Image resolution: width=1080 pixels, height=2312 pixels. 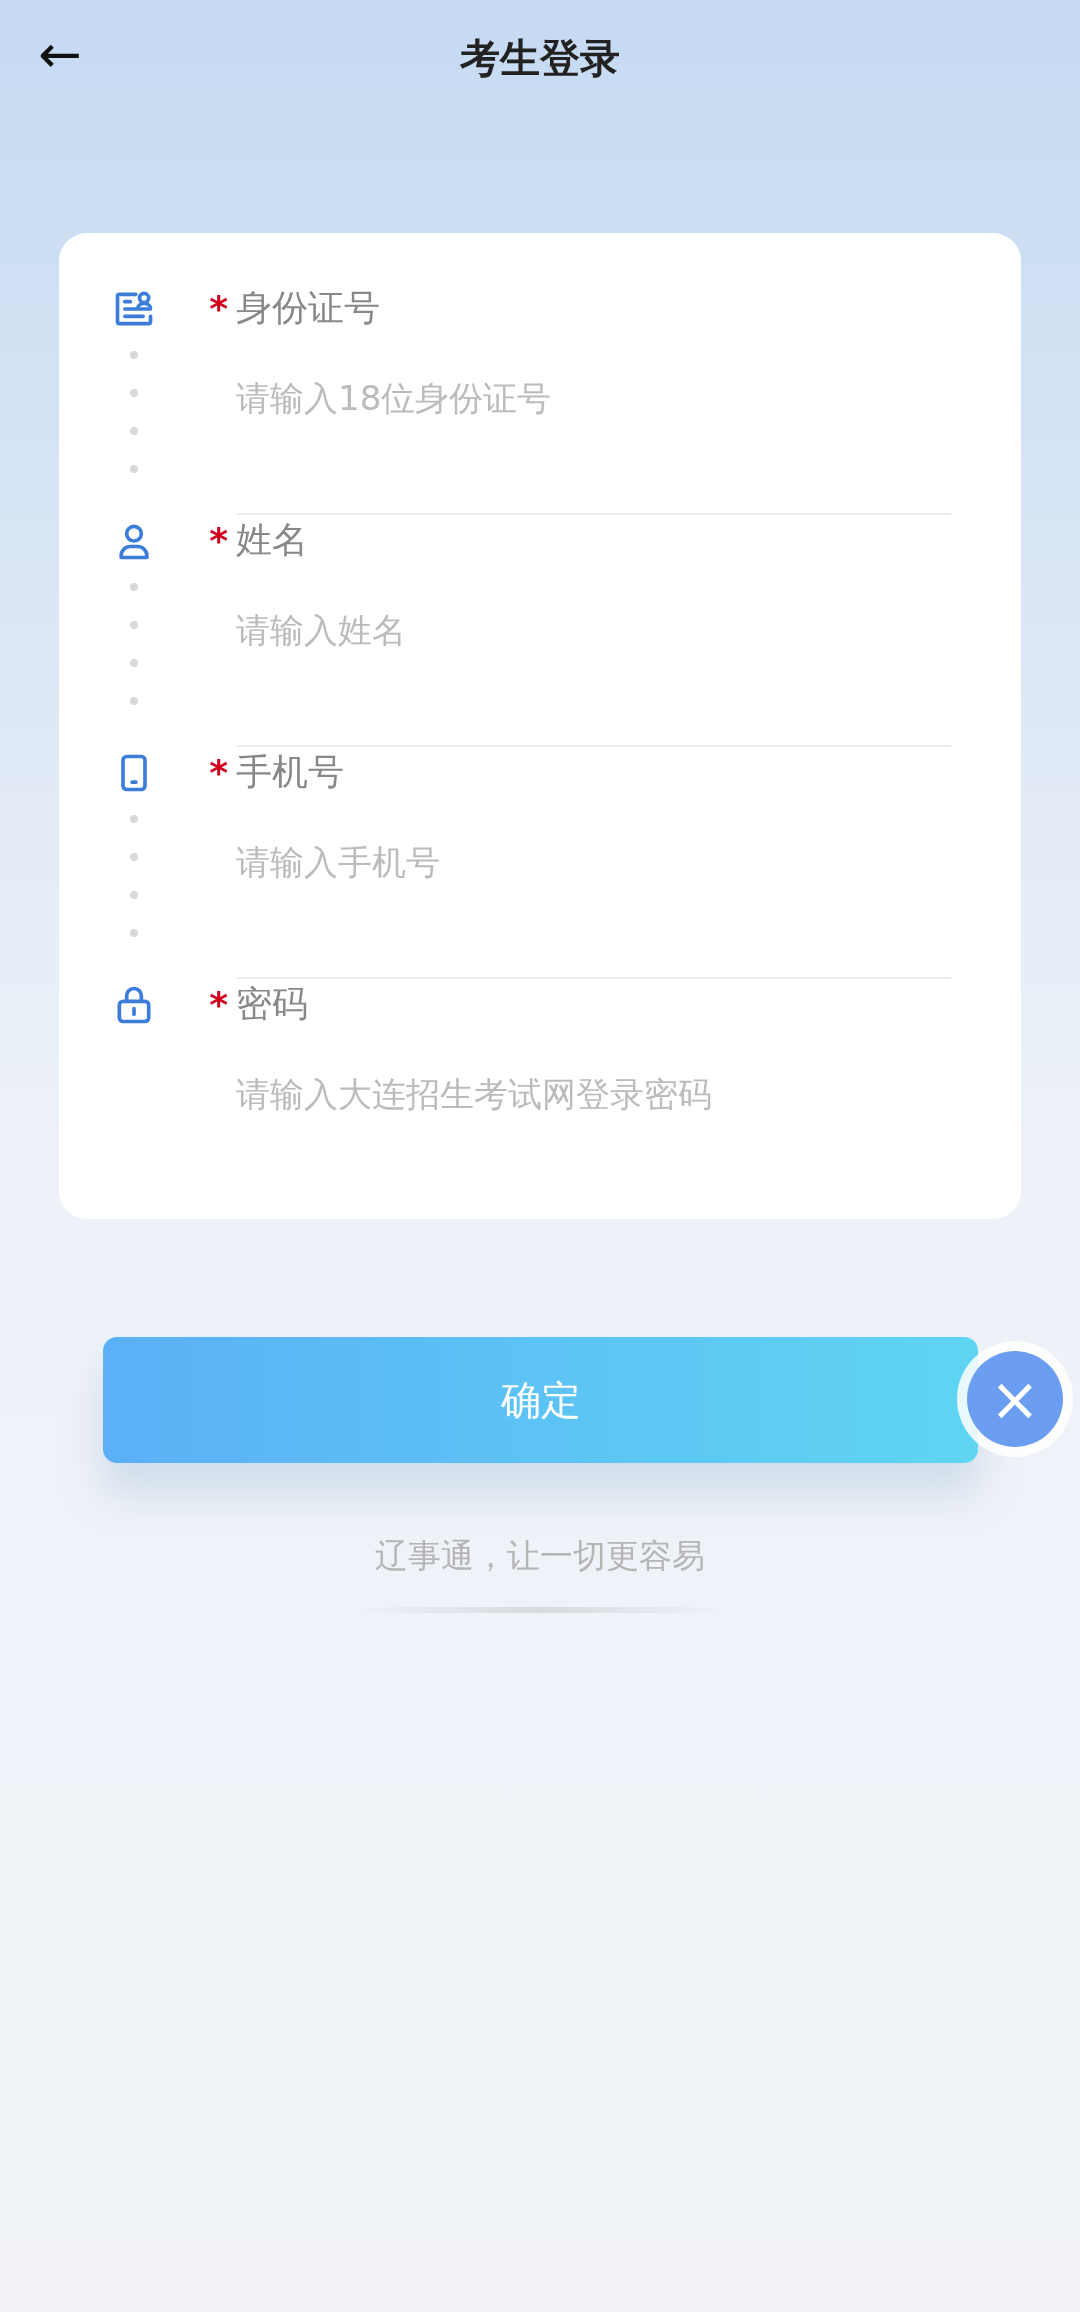 What do you see at coordinates (540, 1556) in the screenshot?
I see `slogan-text: 辽事通，让一切更容易` at bounding box center [540, 1556].